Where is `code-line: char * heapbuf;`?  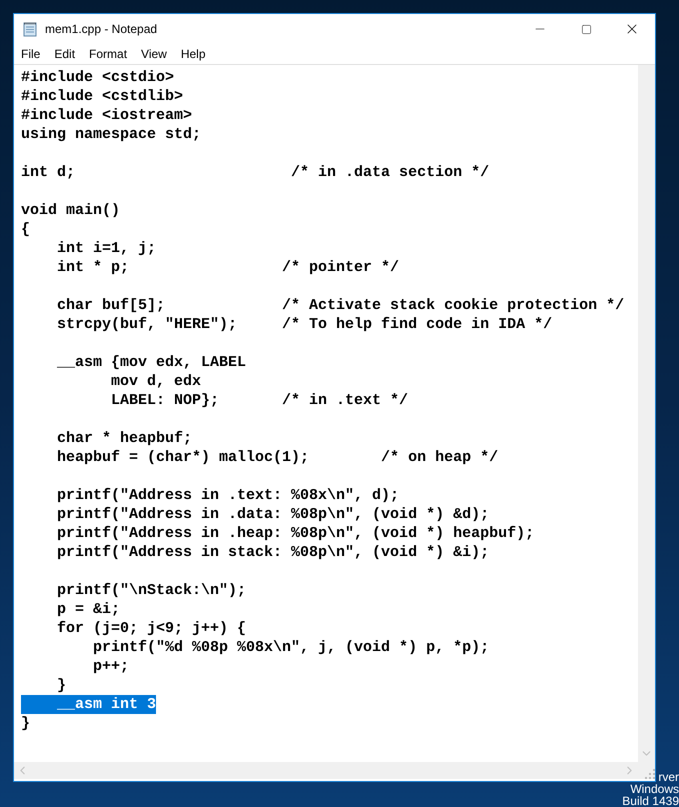 code-line: char * heapbuf; is located at coordinates (124, 438).